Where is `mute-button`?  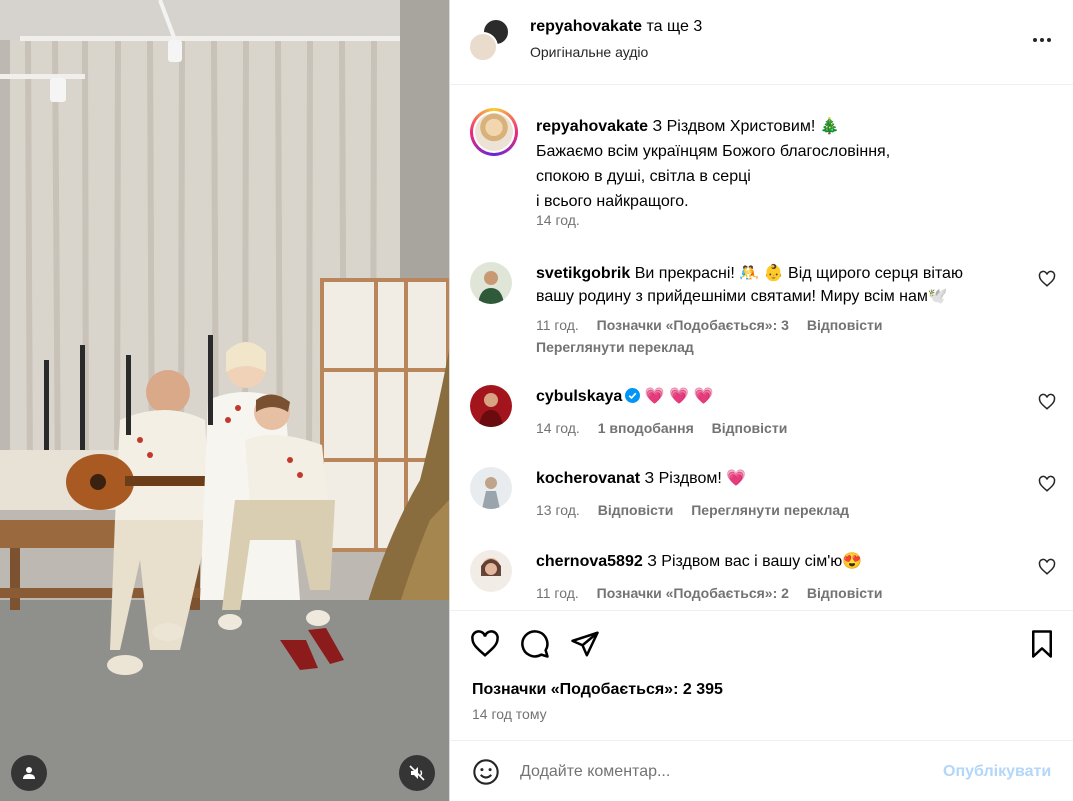
mute-button is located at coordinates (417, 773).